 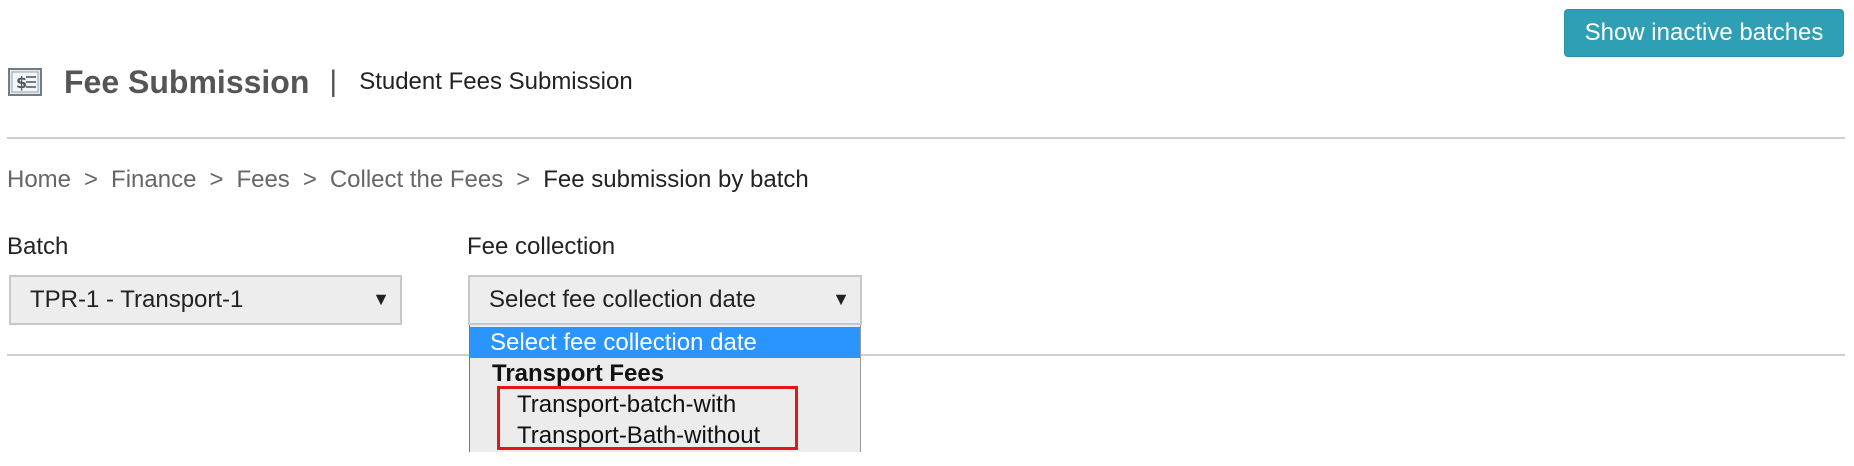 What do you see at coordinates (926, 138) in the screenshot?
I see `header-divider` at bounding box center [926, 138].